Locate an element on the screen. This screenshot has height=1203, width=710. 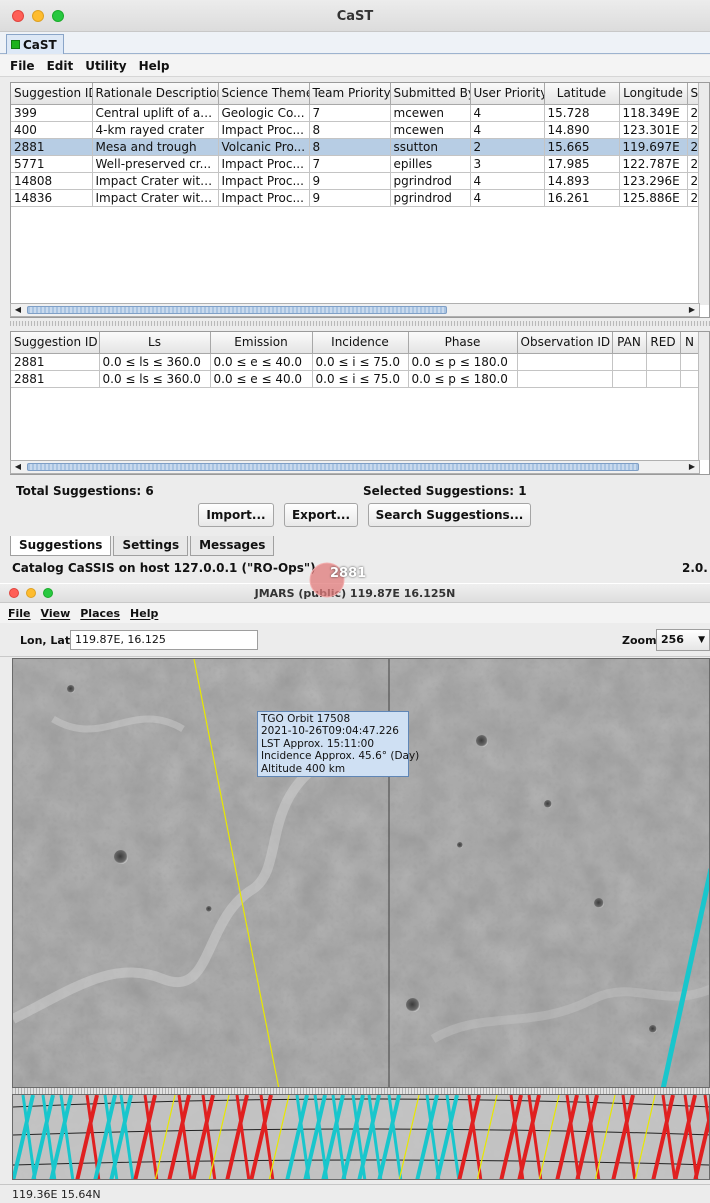
tab-messages: Messages is located at coordinates (232, 546).